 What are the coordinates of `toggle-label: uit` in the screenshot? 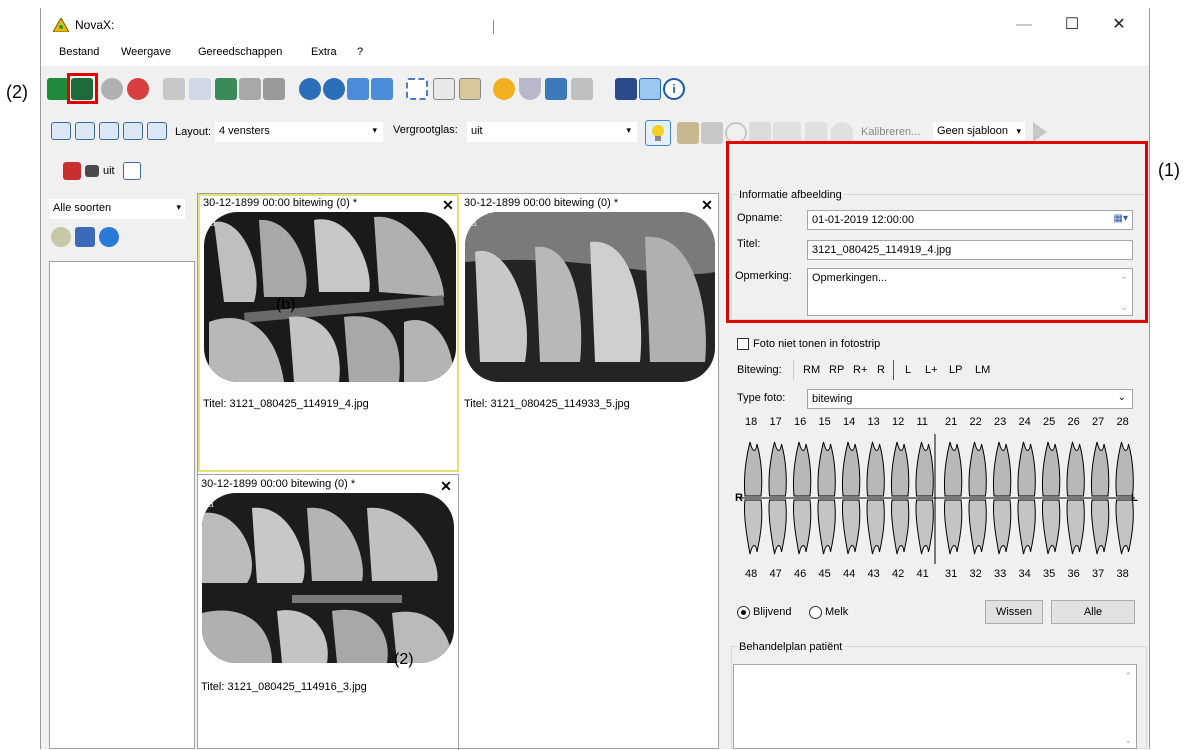 It's located at (109, 171).